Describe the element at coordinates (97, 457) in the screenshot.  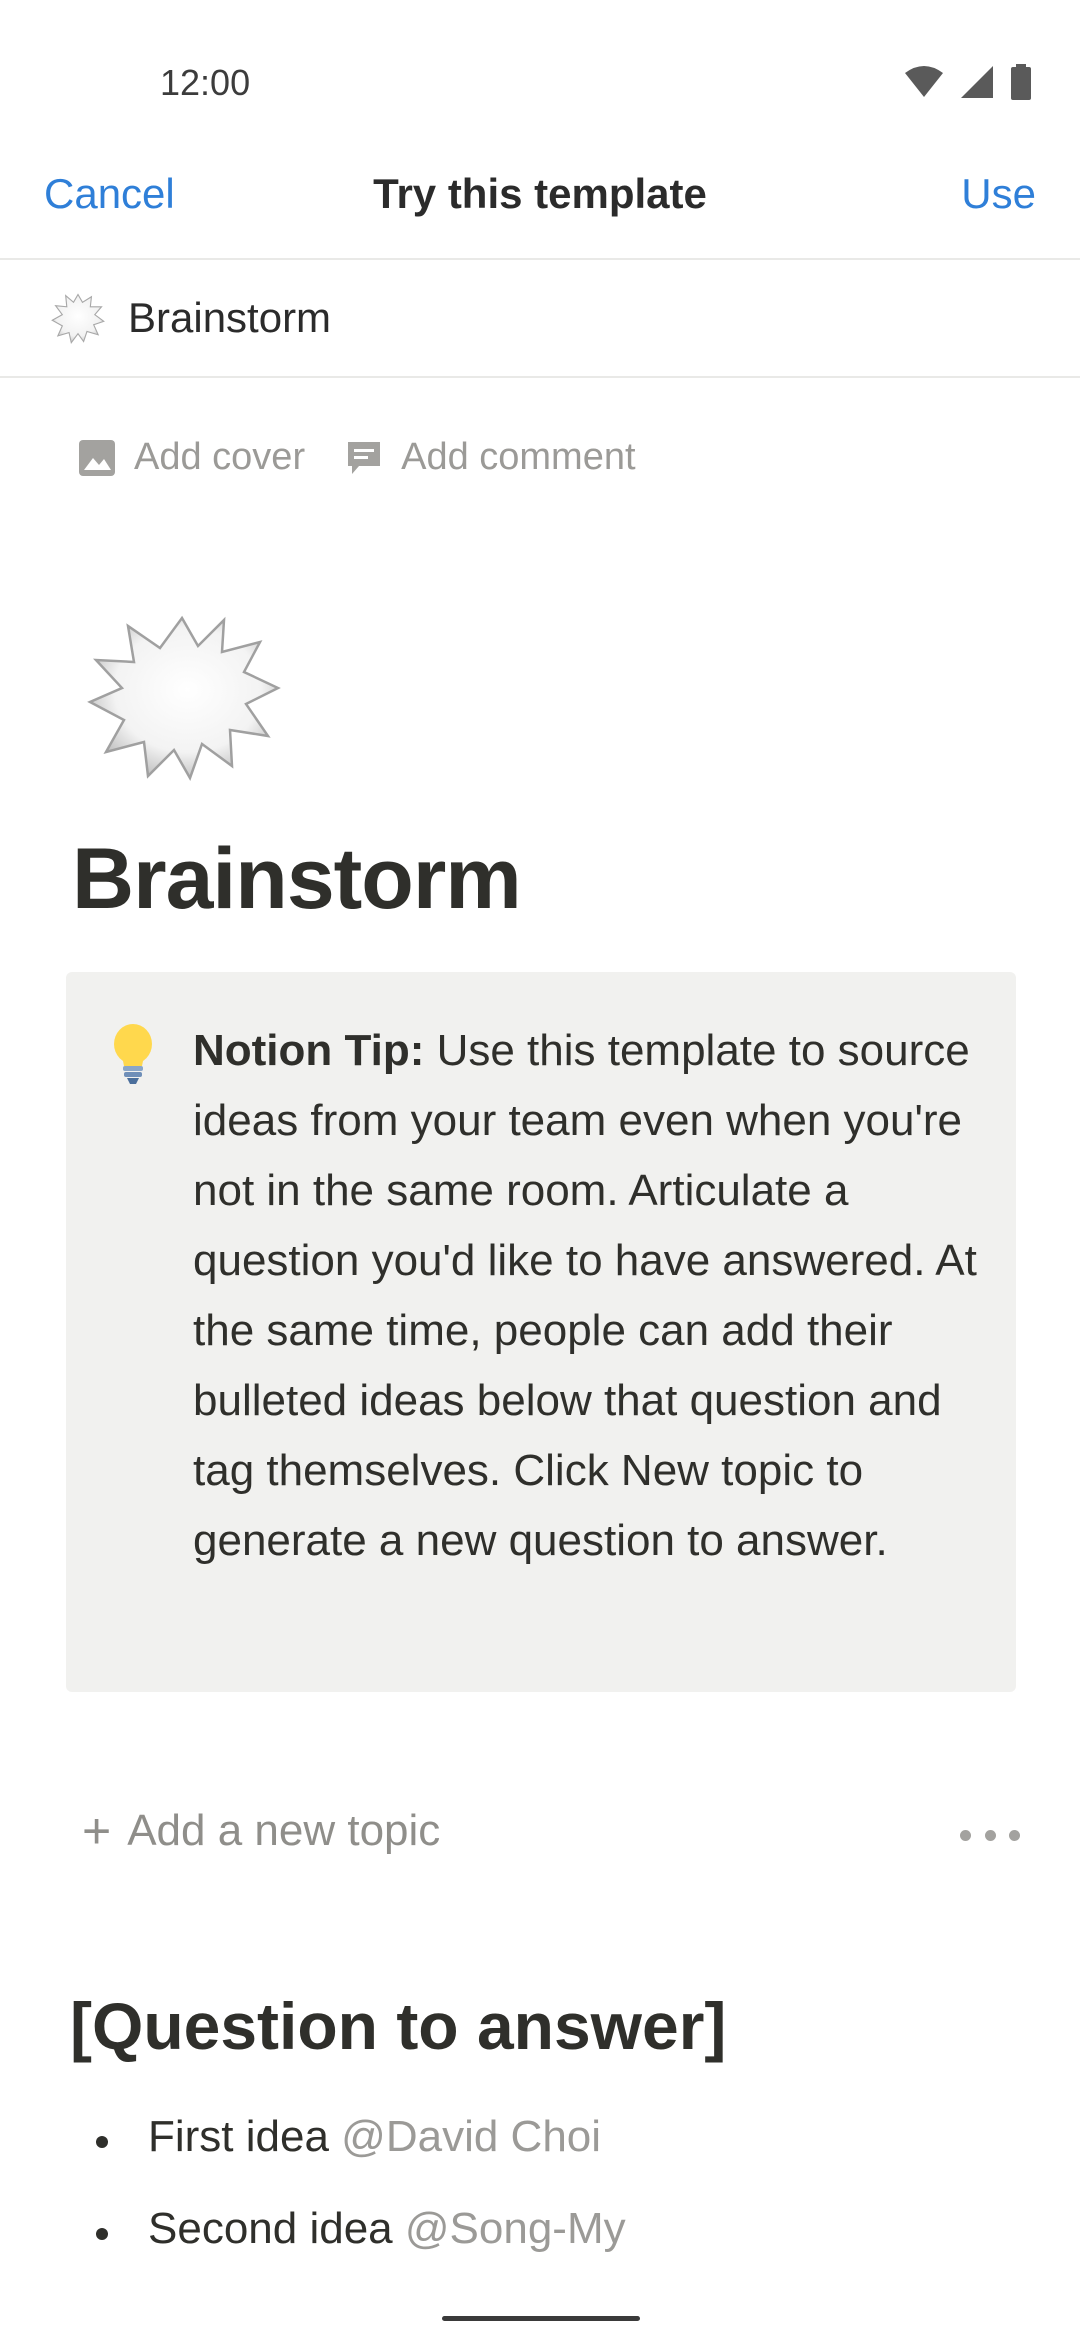
I see `image-icon` at that location.